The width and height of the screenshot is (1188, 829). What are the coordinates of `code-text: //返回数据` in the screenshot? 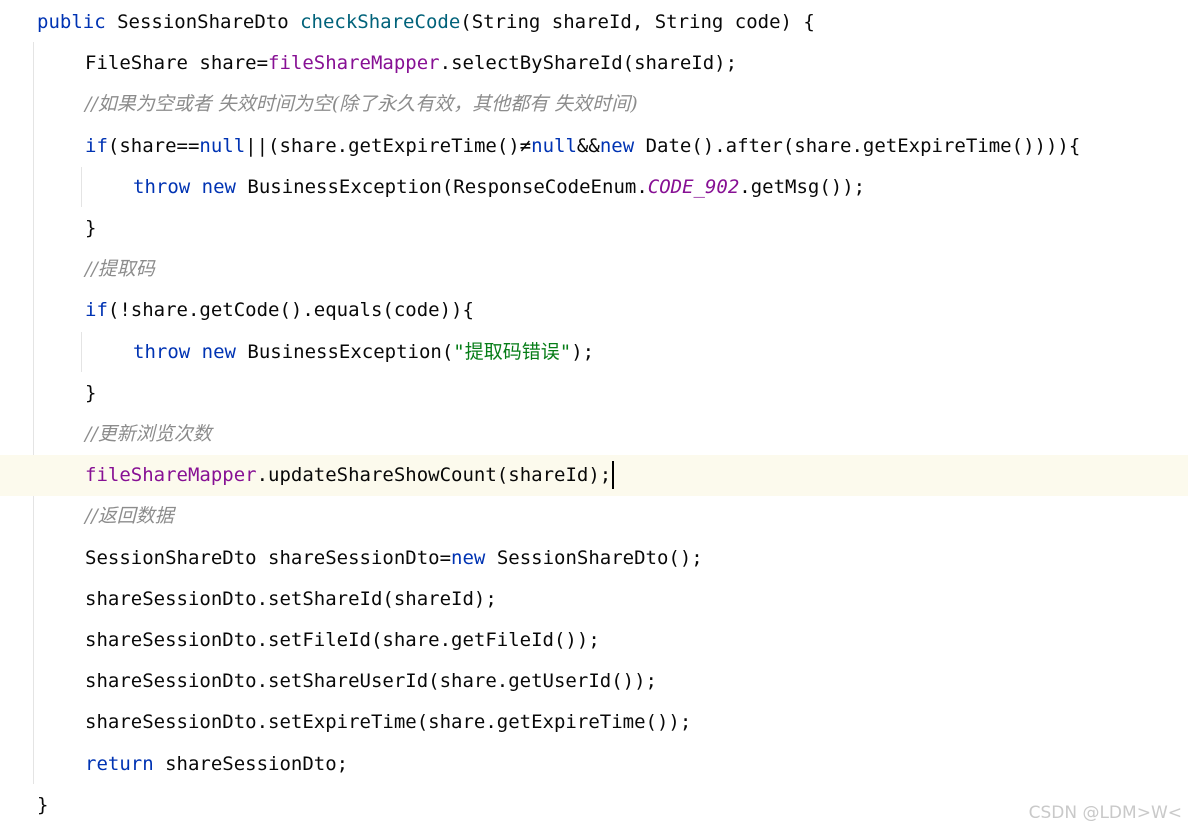 It's located at (129, 516).